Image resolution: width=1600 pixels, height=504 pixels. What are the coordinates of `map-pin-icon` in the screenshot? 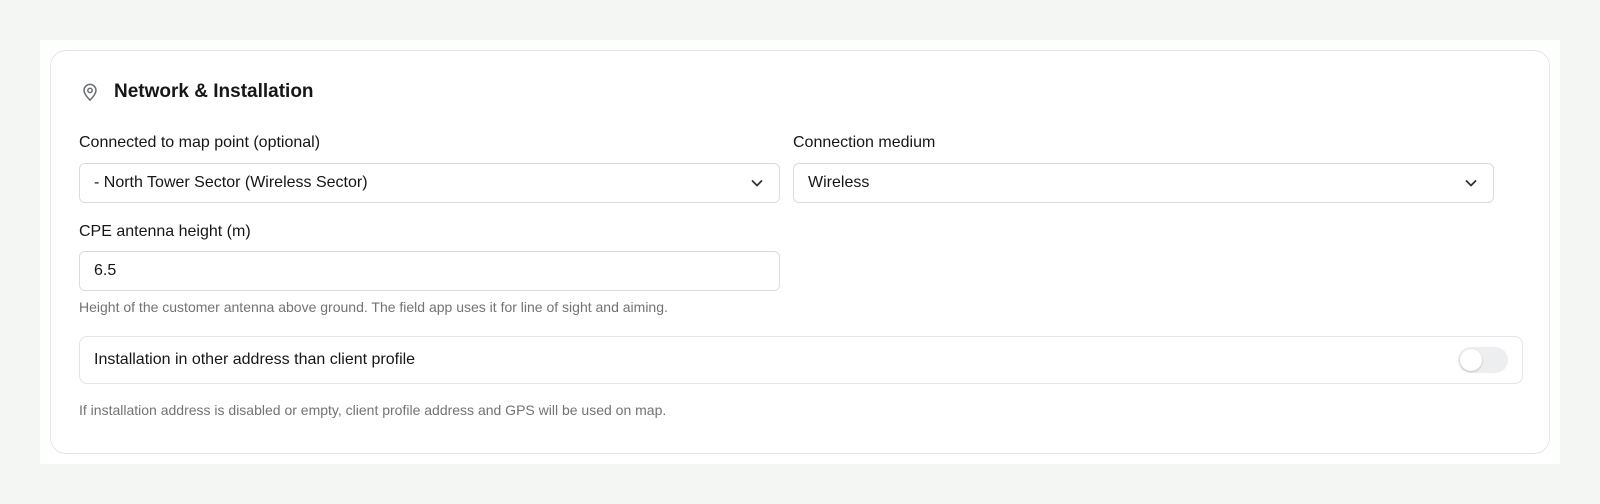 It's located at (90, 92).